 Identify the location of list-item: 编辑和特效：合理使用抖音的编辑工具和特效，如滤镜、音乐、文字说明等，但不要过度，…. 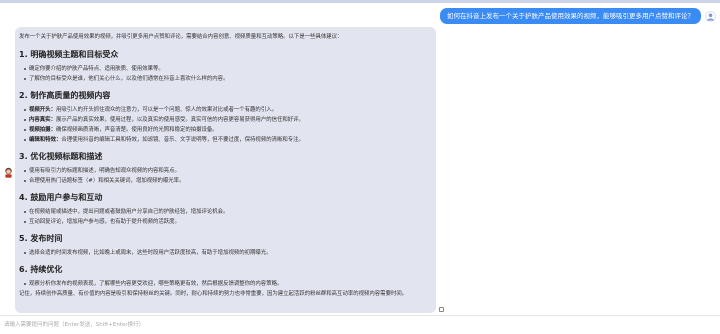
(228, 140).